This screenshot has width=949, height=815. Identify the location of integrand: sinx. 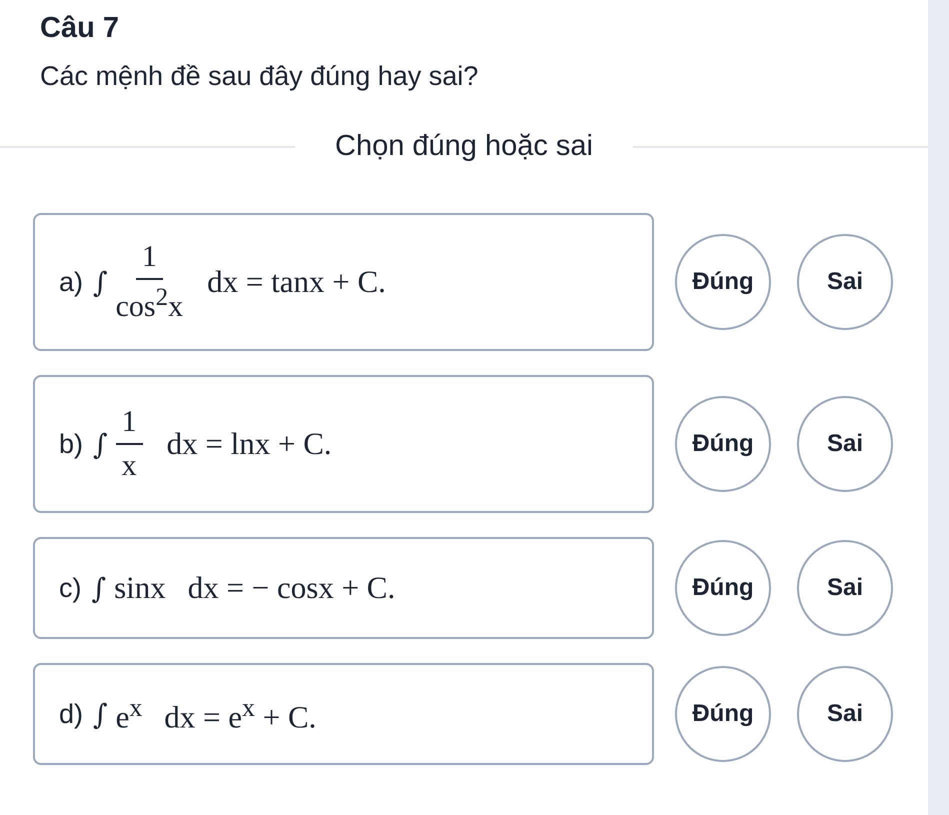
(140, 588).